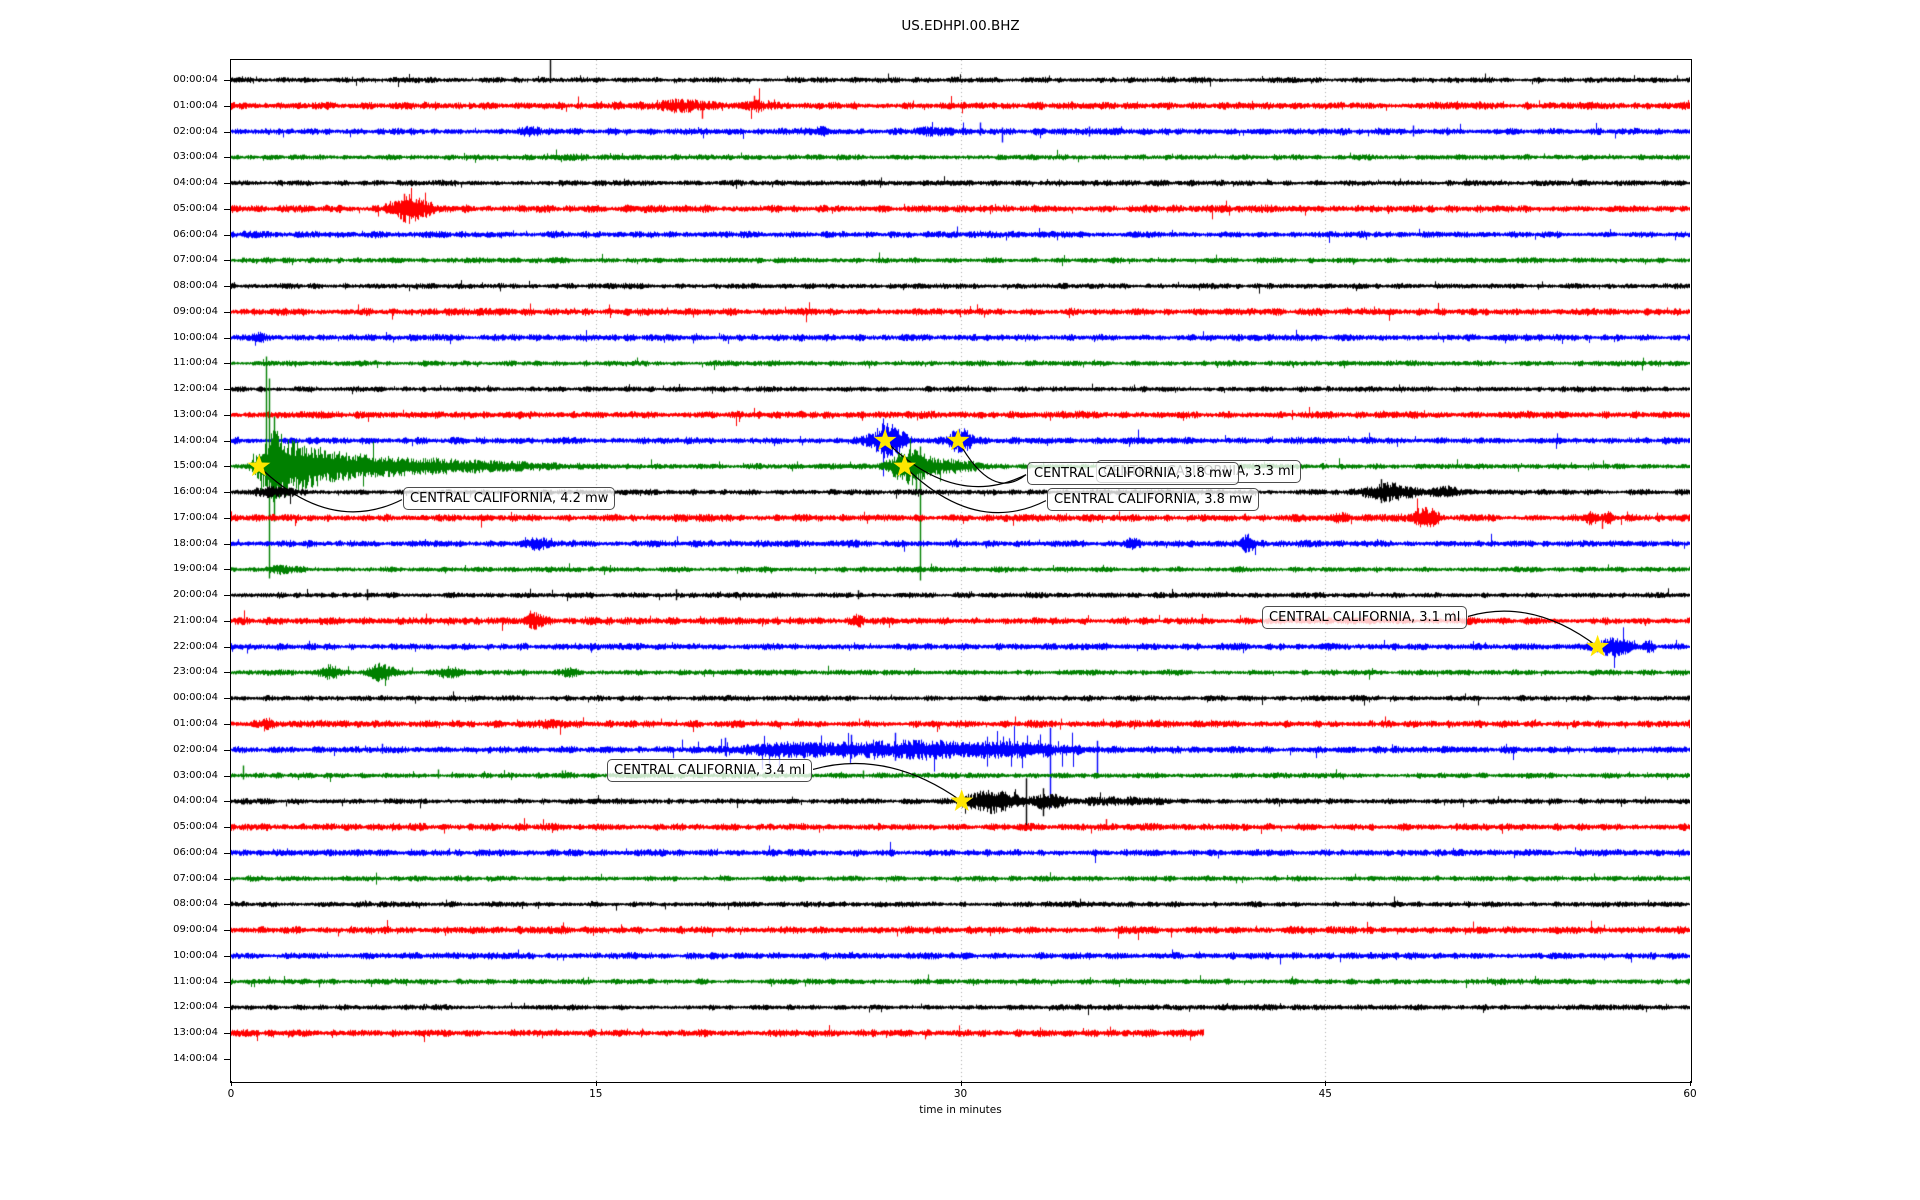 The image size is (1920, 1200). What do you see at coordinates (195, 569) in the screenshot?
I see `y-axis-label: 19:00:04` at bounding box center [195, 569].